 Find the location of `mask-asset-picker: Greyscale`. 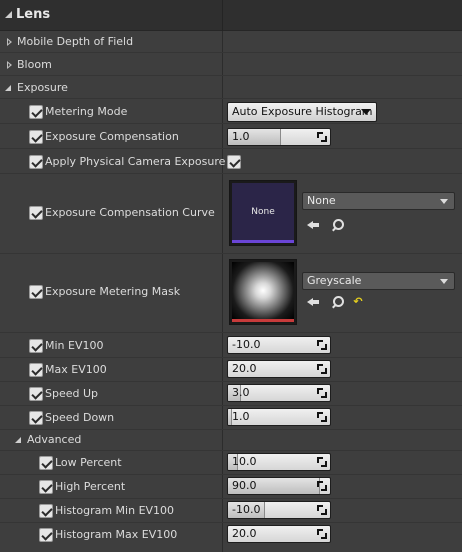

mask-asset-picker: Greyscale is located at coordinates (378, 281).